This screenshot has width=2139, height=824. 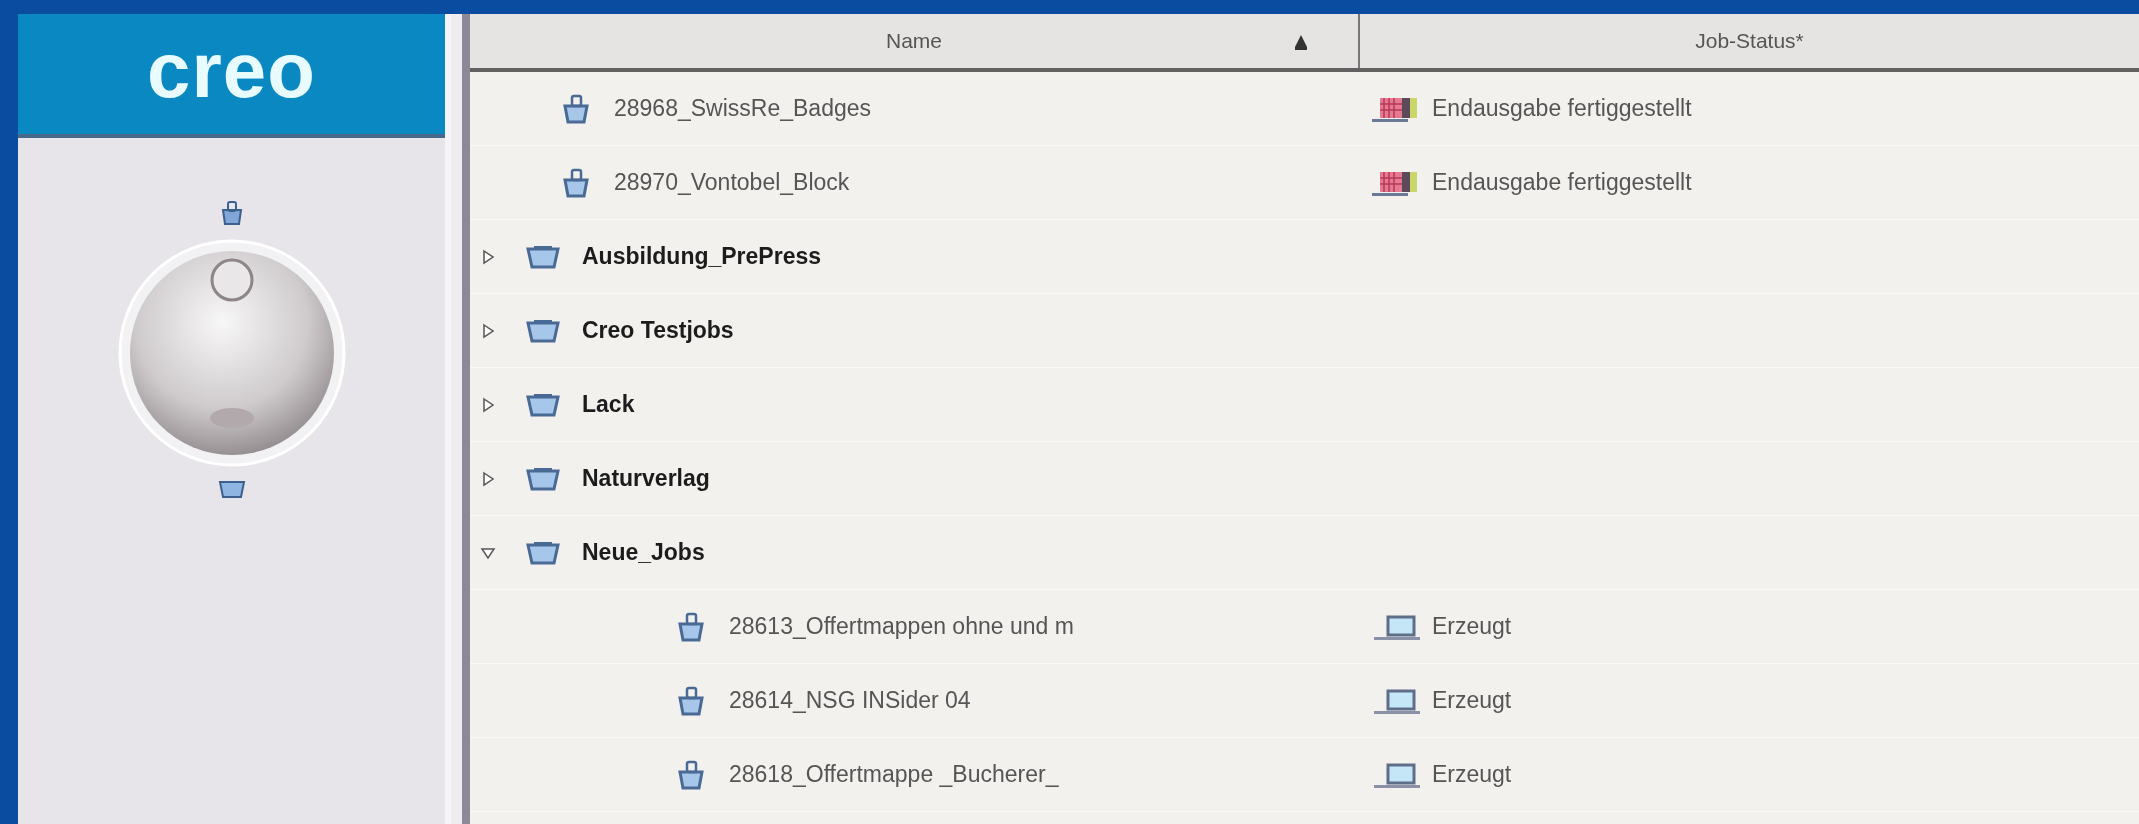 What do you see at coordinates (702, 256) in the screenshot?
I see `folder-name: Ausbildung_PrePress` at bounding box center [702, 256].